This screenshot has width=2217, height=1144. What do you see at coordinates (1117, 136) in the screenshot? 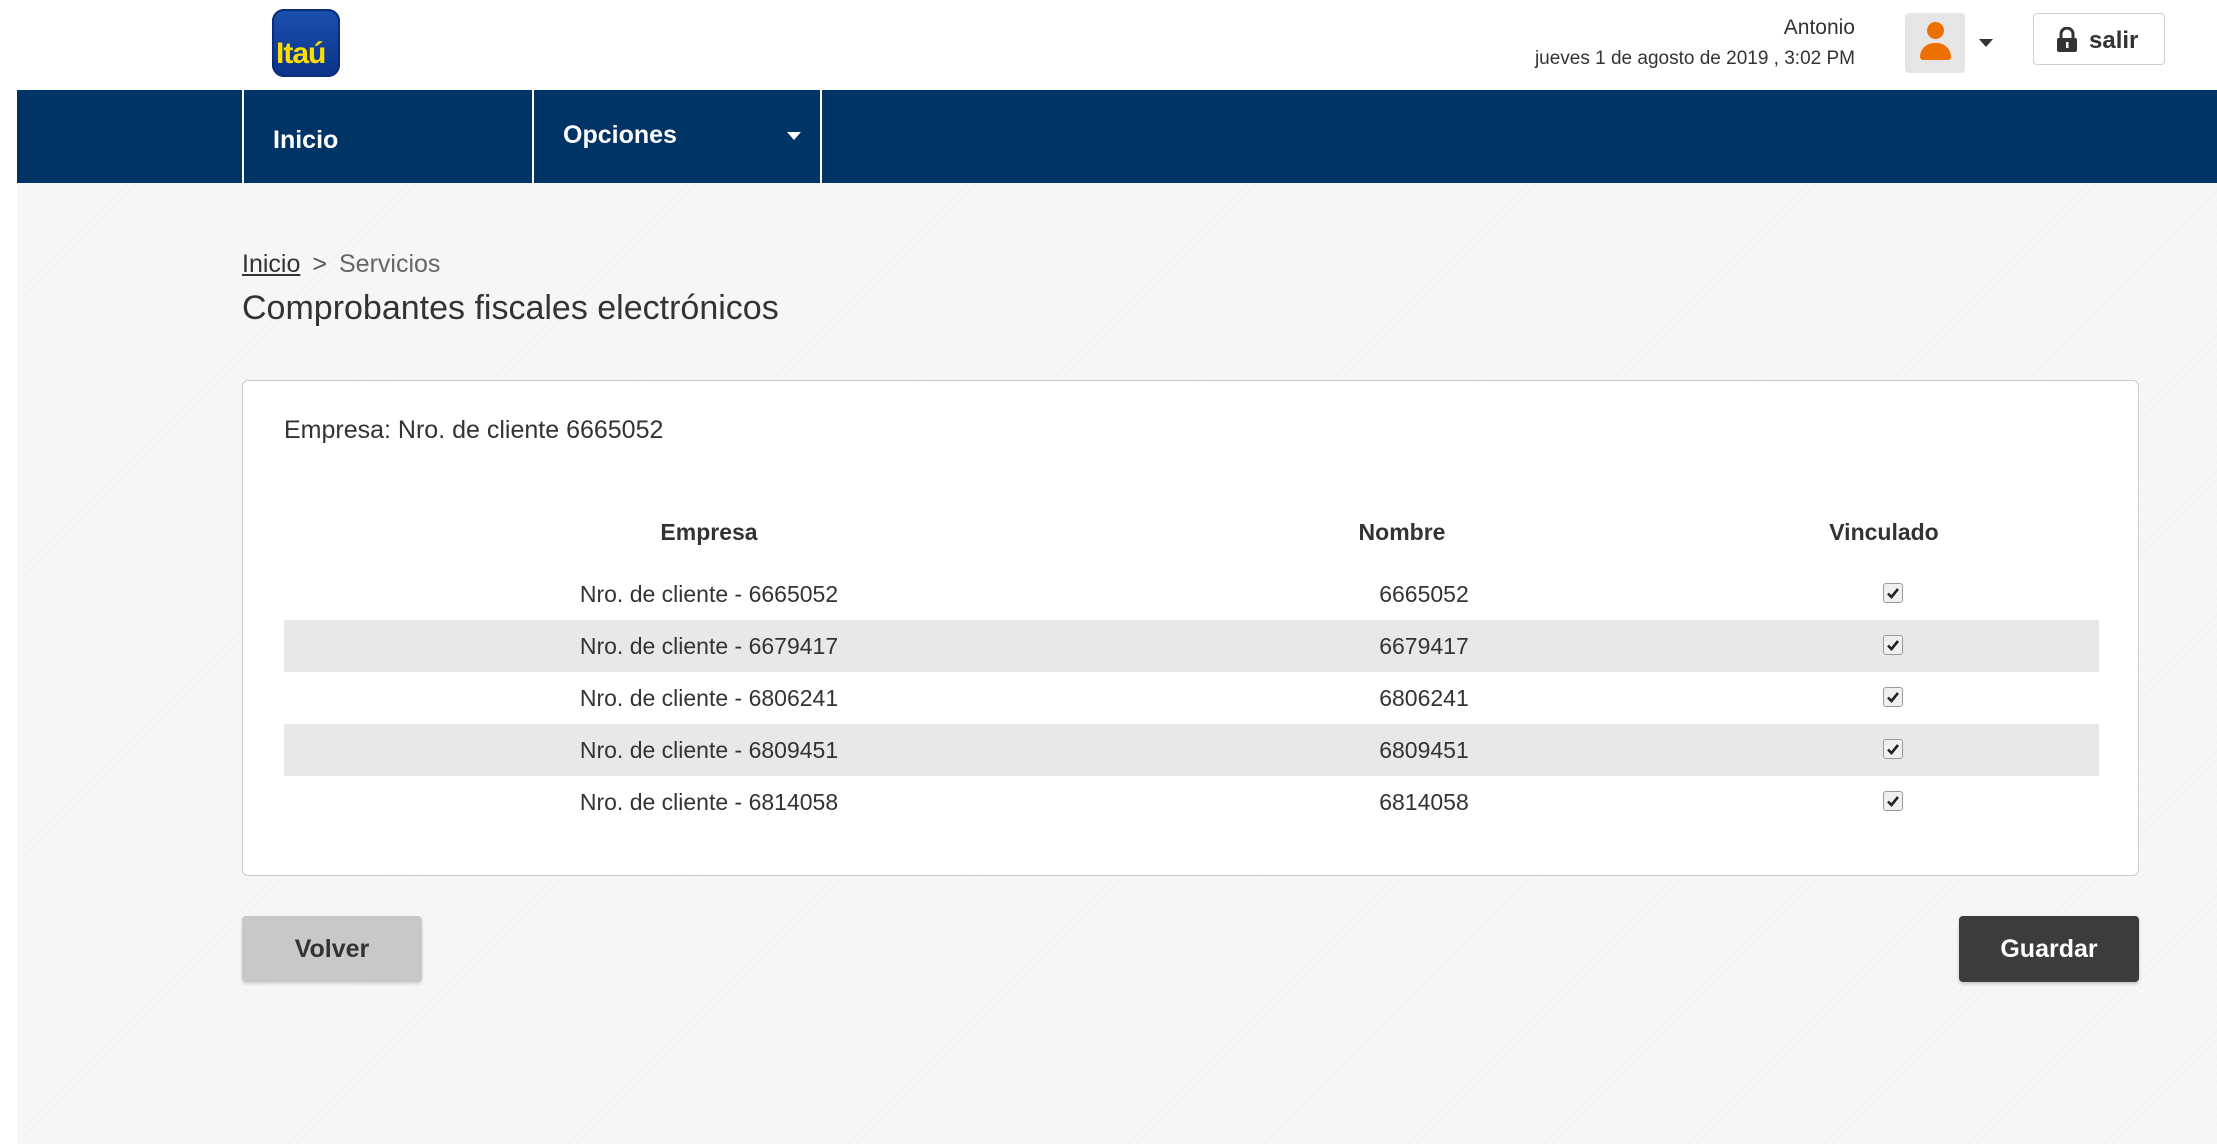
I see `main-nav: Inicio Opciones` at bounding box center [1117, 136].